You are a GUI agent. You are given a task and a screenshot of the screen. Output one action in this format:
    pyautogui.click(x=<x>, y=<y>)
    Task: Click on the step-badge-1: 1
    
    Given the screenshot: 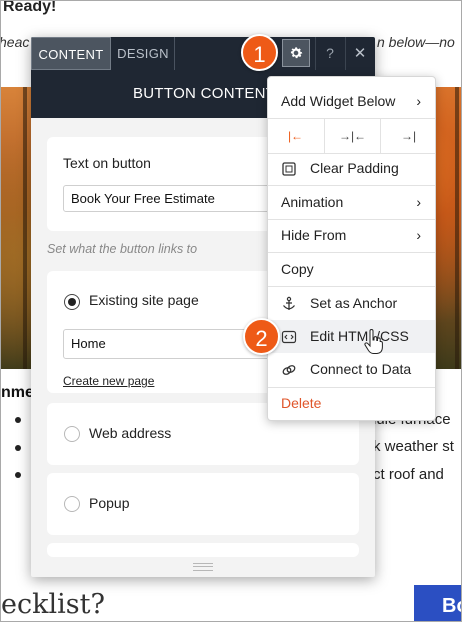 What is the action you would take?
    pyautogui.click(x=259, y=52)
    